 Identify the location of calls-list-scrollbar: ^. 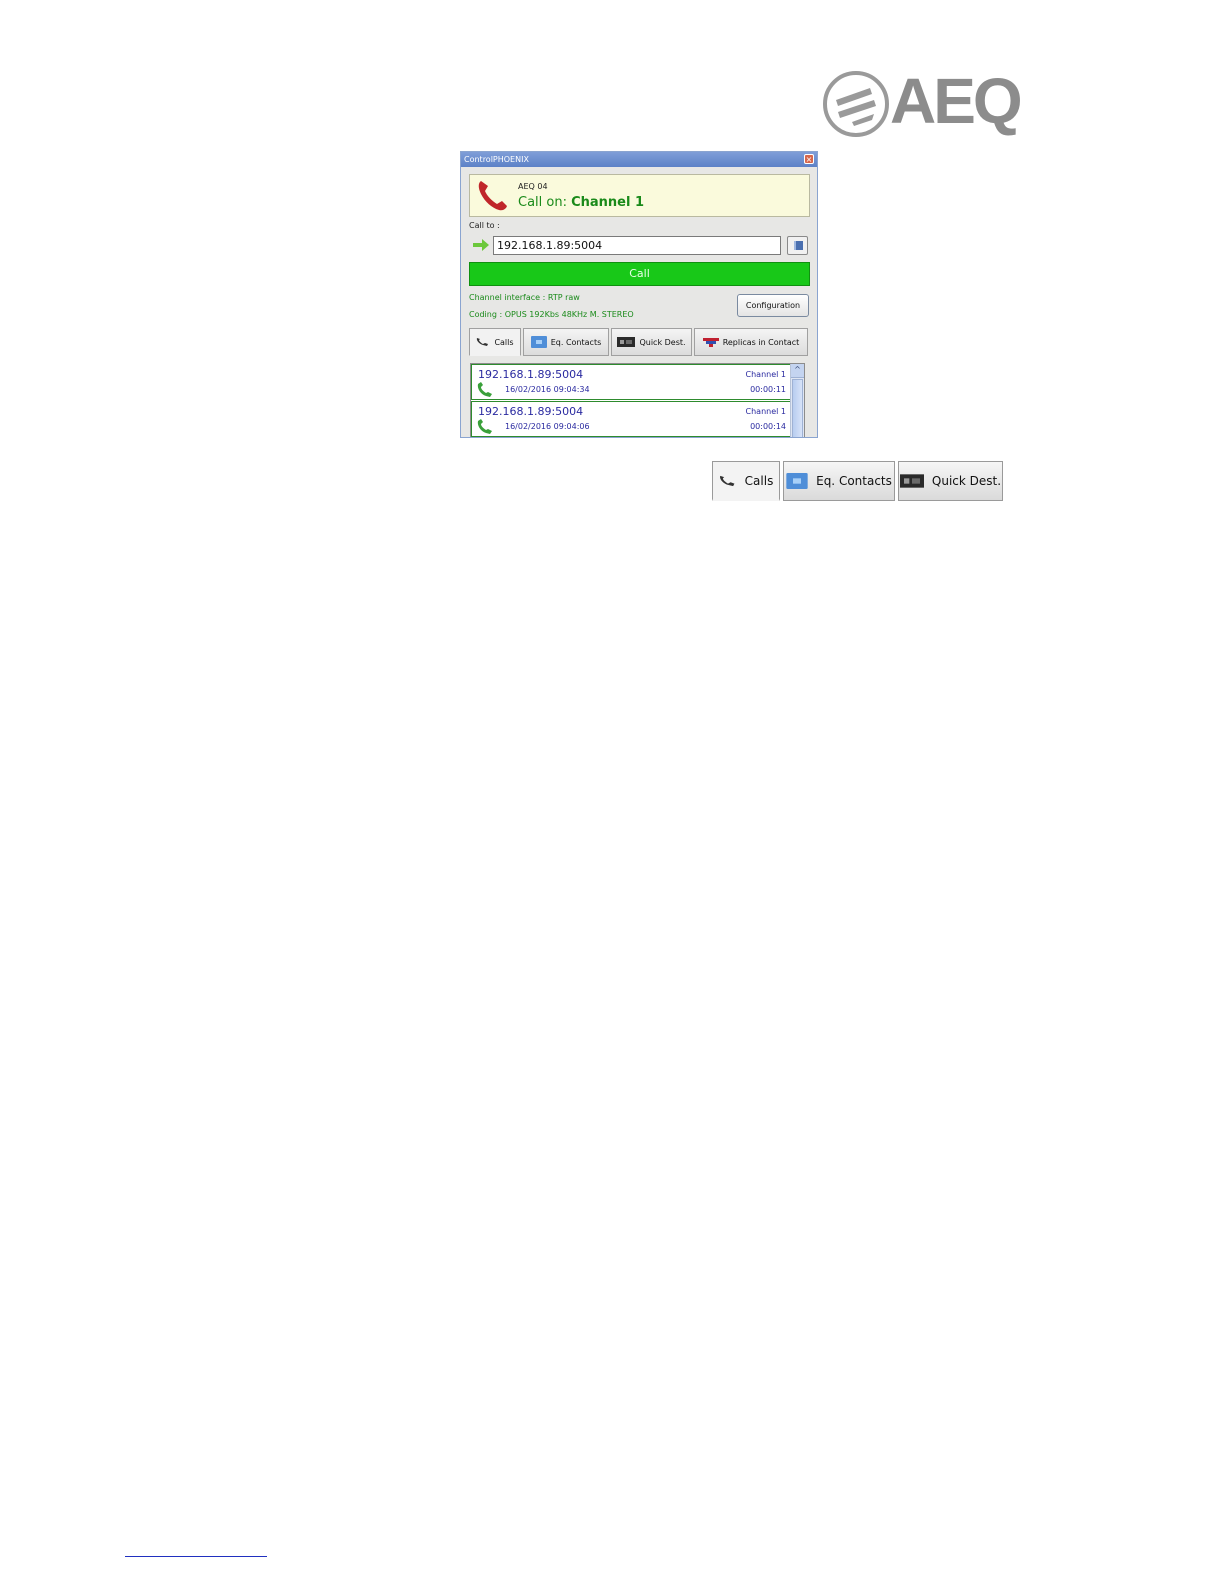
(797, 400).